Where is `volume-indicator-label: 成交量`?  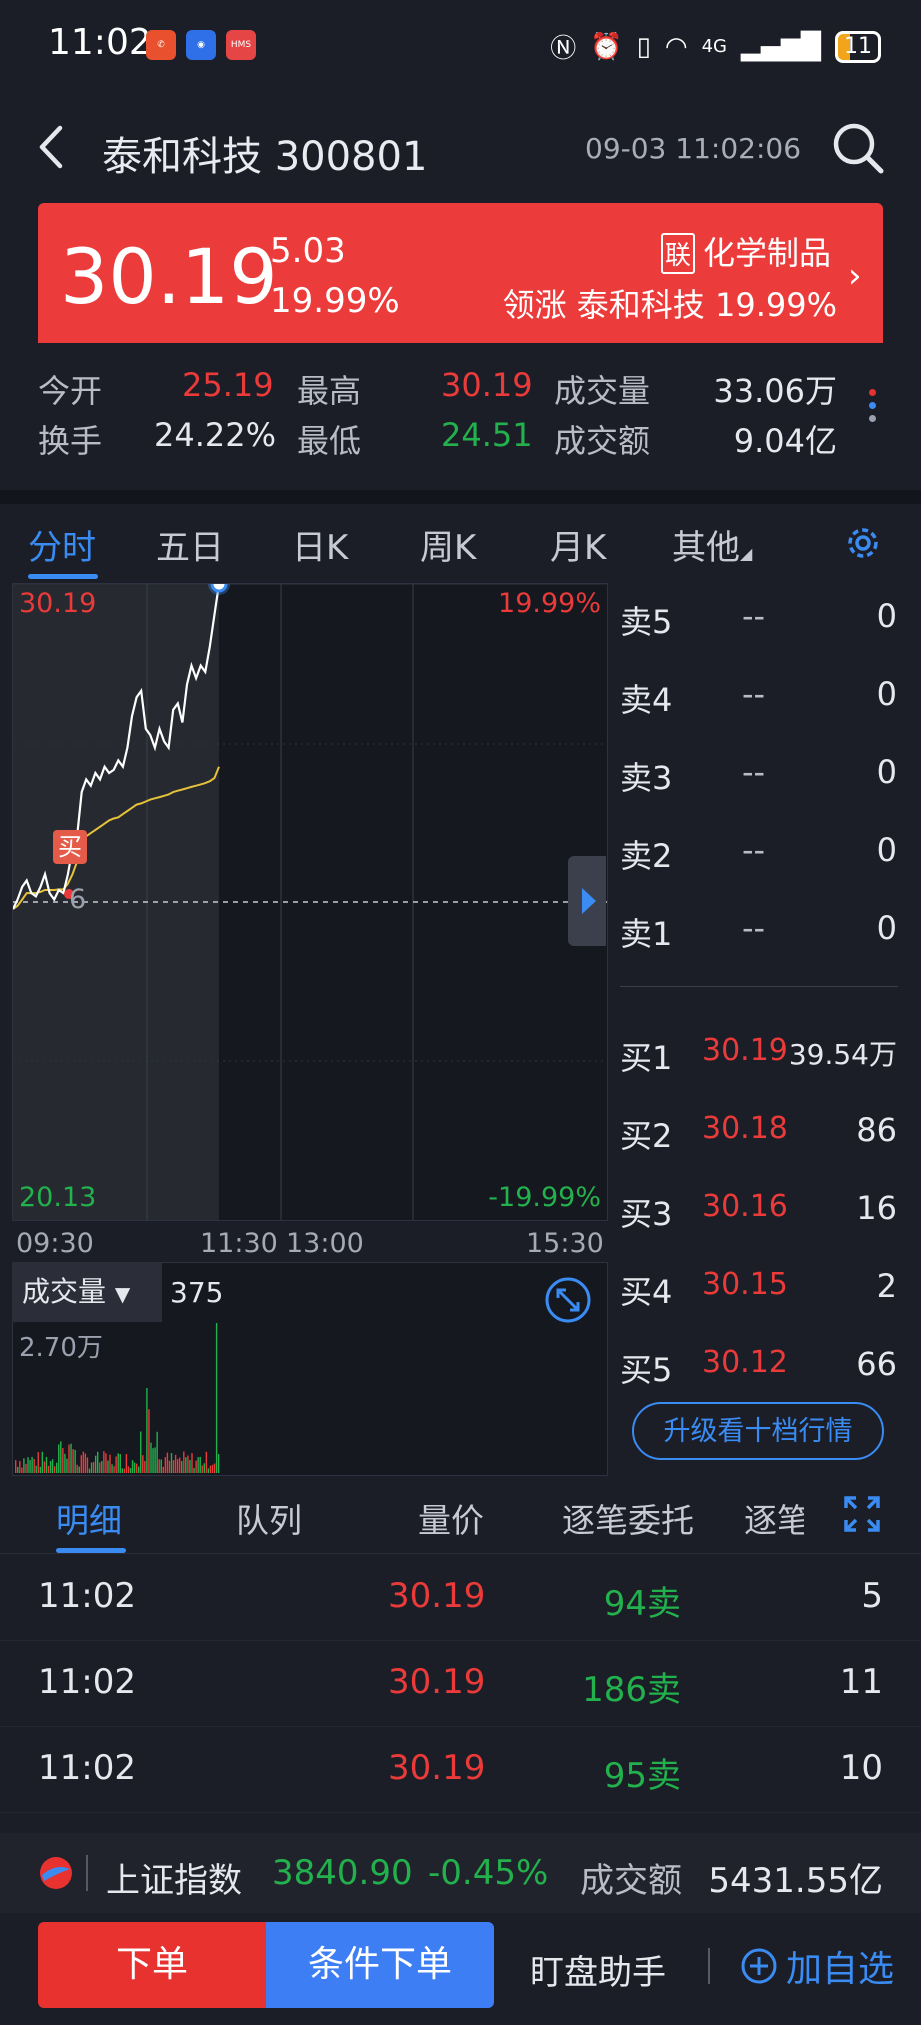
volume-indicator-label: 成交量 is located at coordinates (64, 1291).